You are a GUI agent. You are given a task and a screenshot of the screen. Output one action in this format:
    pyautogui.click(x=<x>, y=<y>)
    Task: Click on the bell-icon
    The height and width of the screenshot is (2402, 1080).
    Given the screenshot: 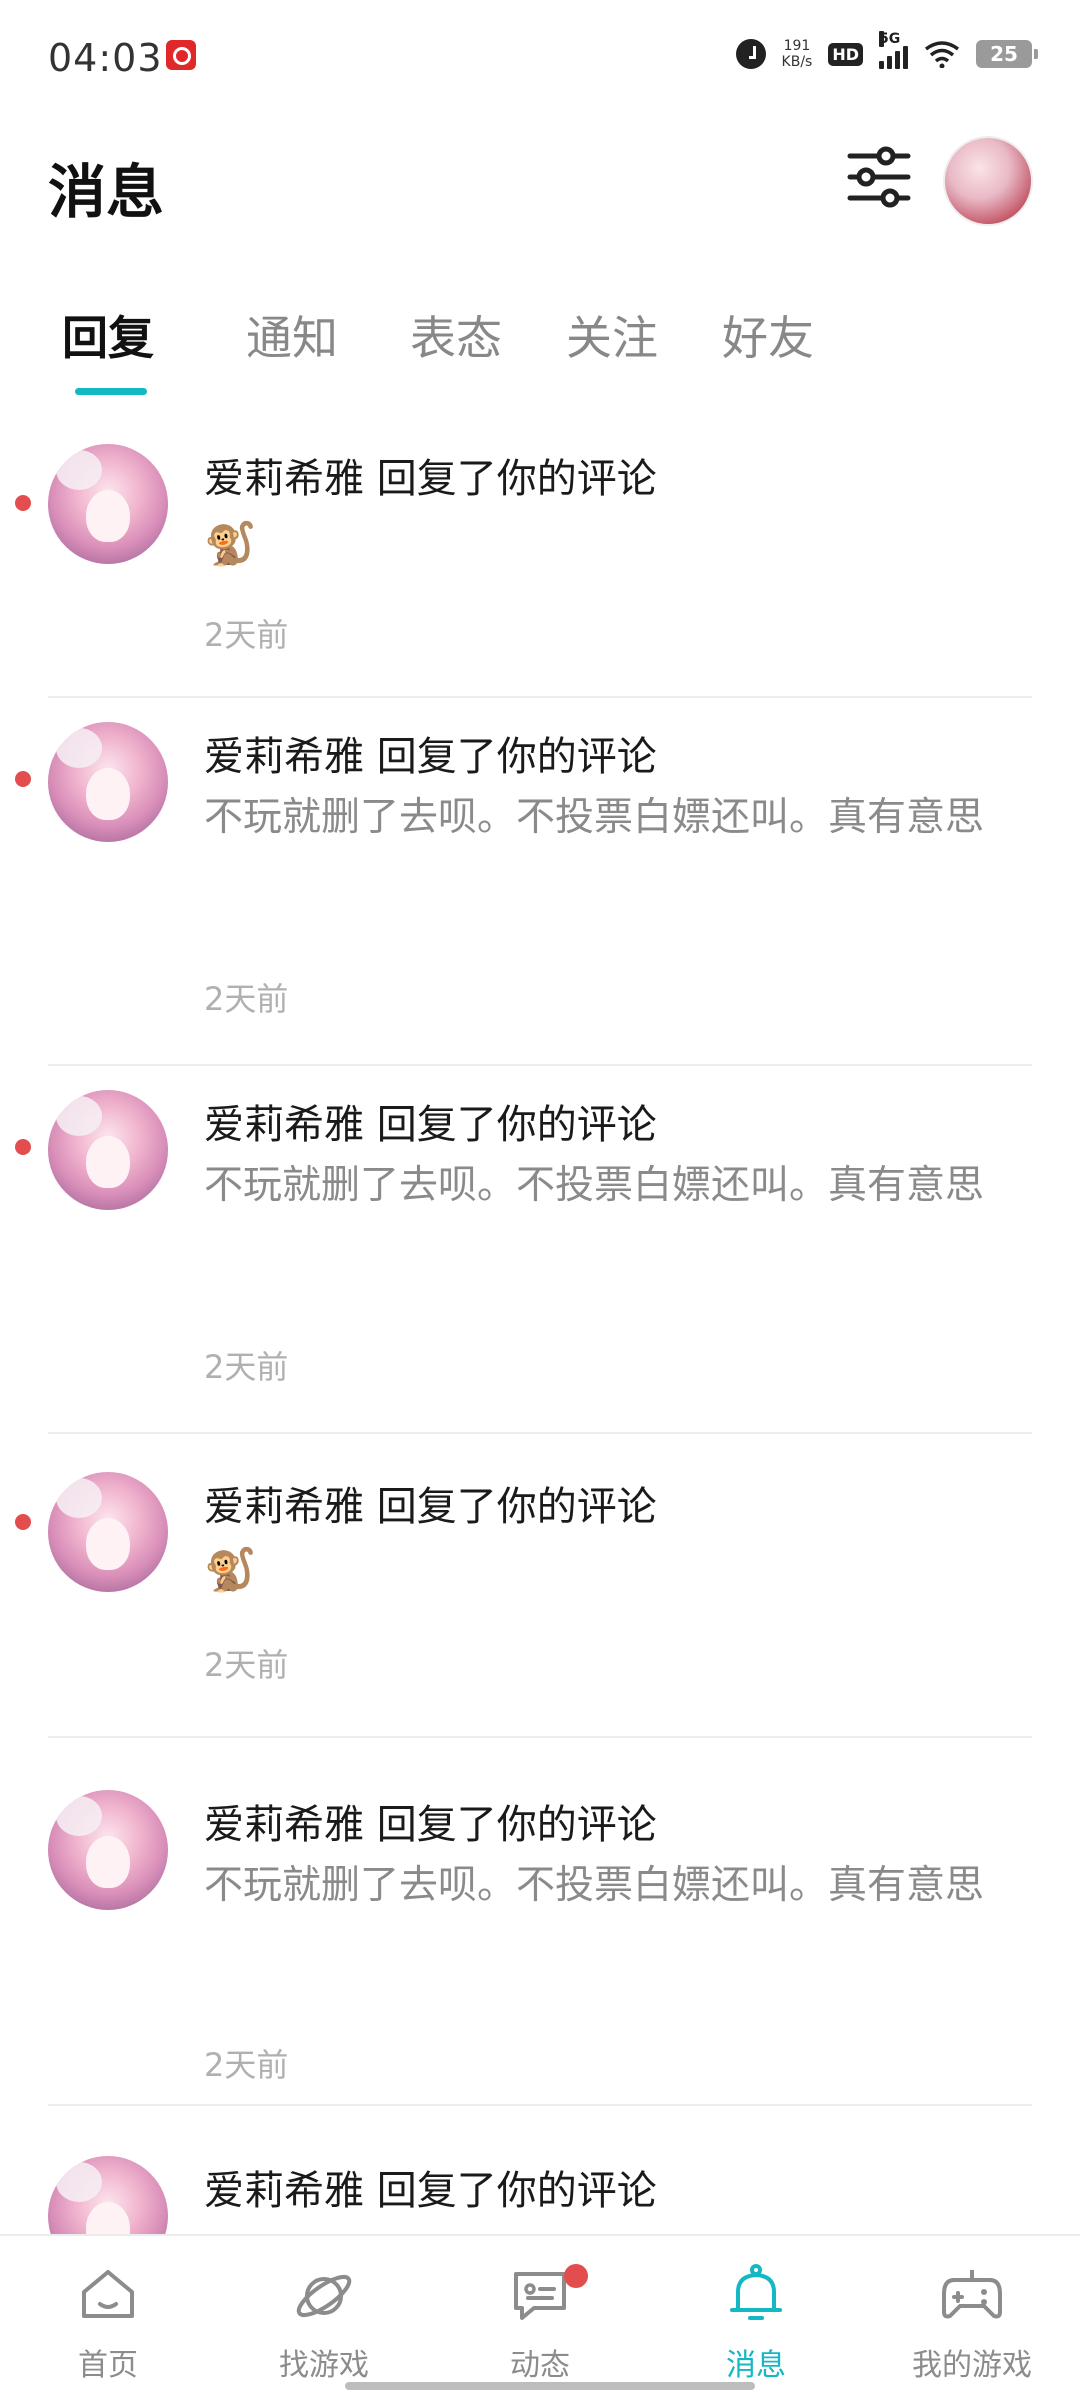 What is the action you would take?
    pyautogui.click(x=756, y=2292)
    